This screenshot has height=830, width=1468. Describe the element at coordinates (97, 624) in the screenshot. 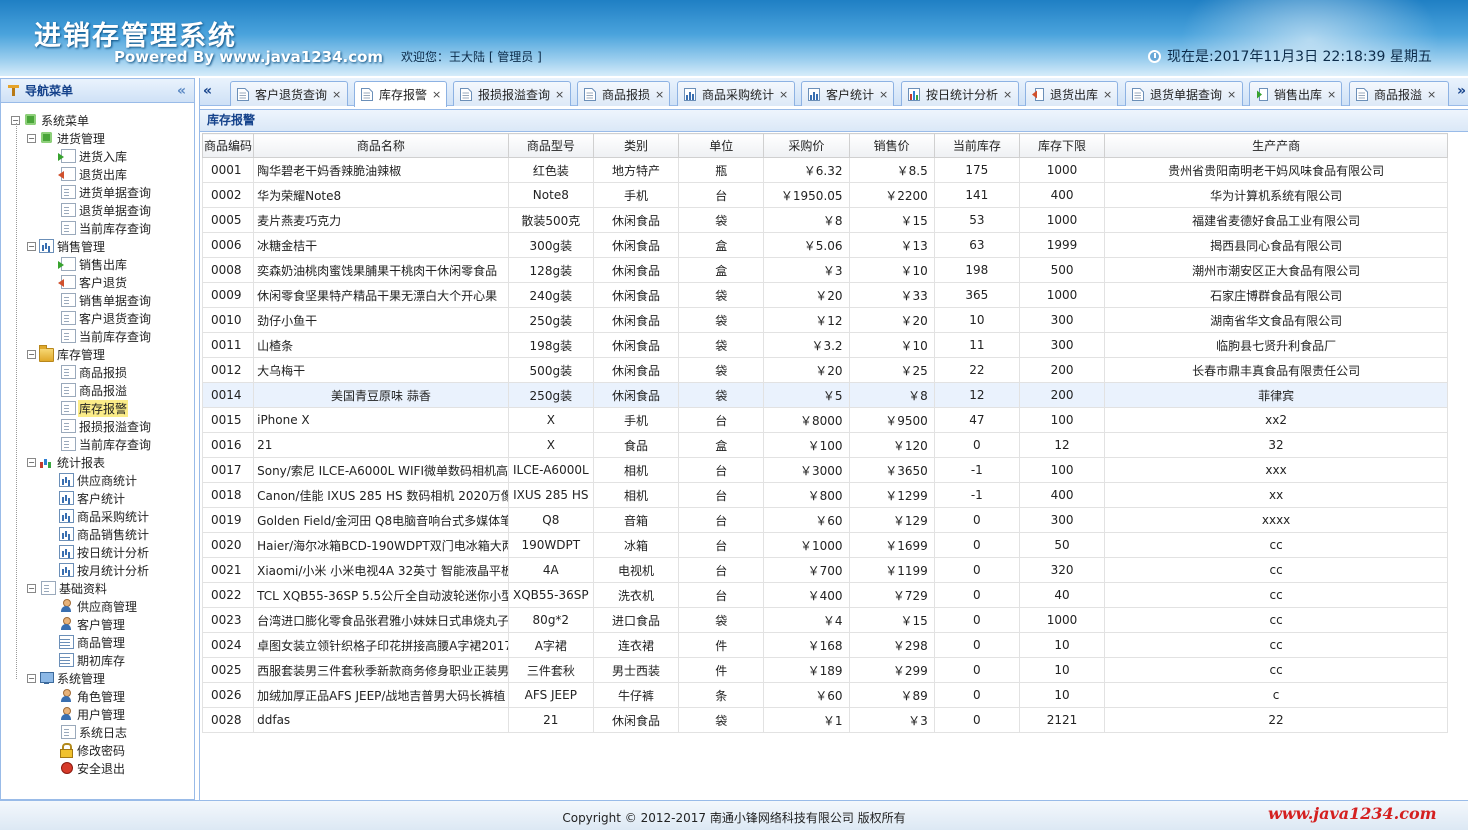

I see `tree-item-4-1: 客户管理` at that location.